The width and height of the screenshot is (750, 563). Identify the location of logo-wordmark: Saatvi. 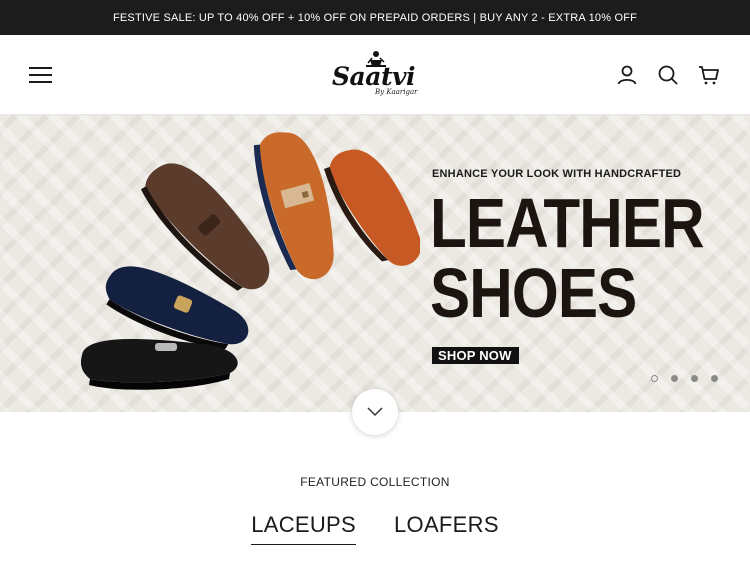
(374, 76).